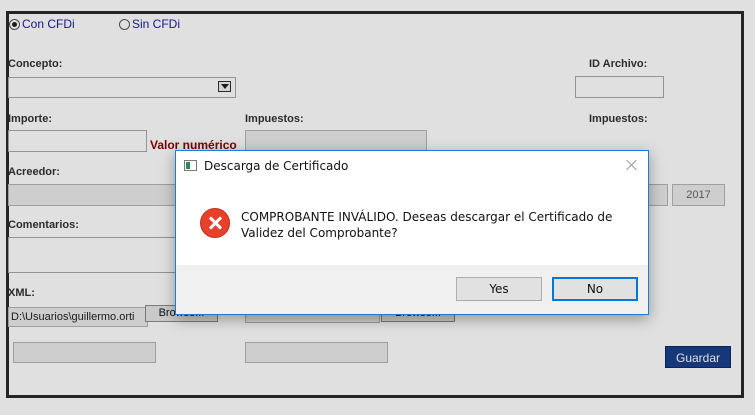 Image resolution: width=755 pixels, height=415 pixels. I want to click on dialog-title-bar: Descarga de Certificado, so click(412, 166).